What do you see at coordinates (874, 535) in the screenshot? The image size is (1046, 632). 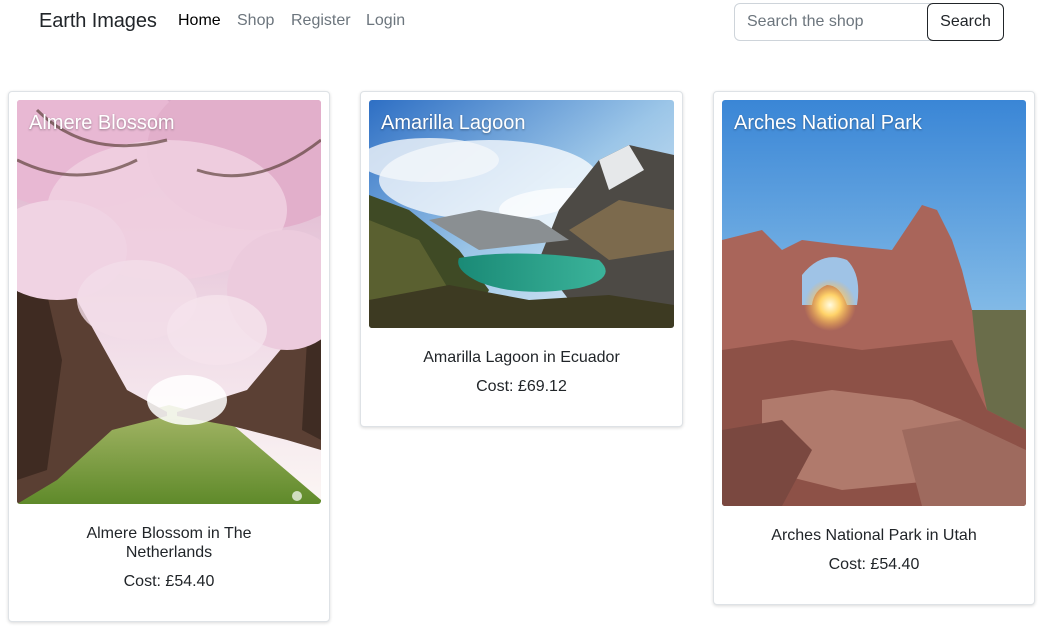 I see `card-title: Arches National Park in Utah` at bounding box center [874, 535].